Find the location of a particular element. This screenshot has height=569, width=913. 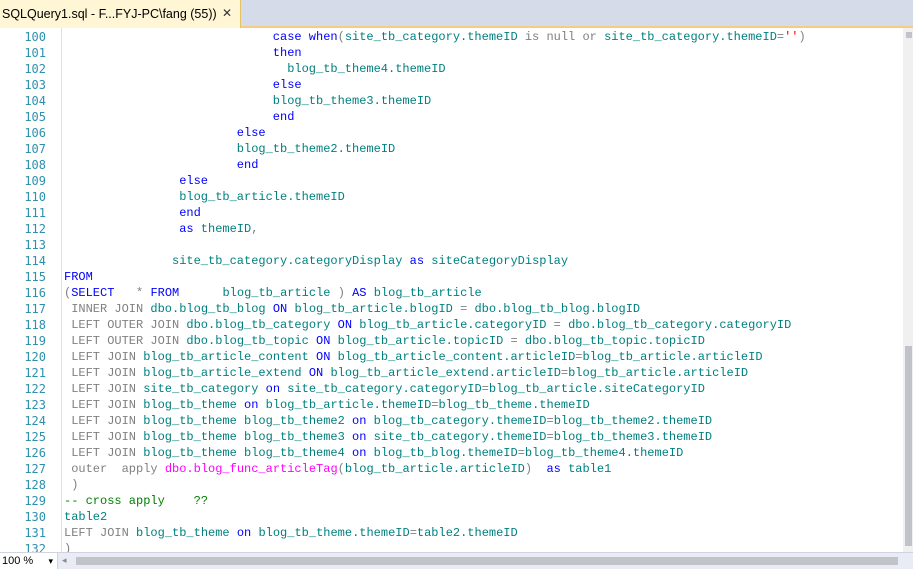

horizontal-scrollbar: ◂ is located at coordinates (482, 561).